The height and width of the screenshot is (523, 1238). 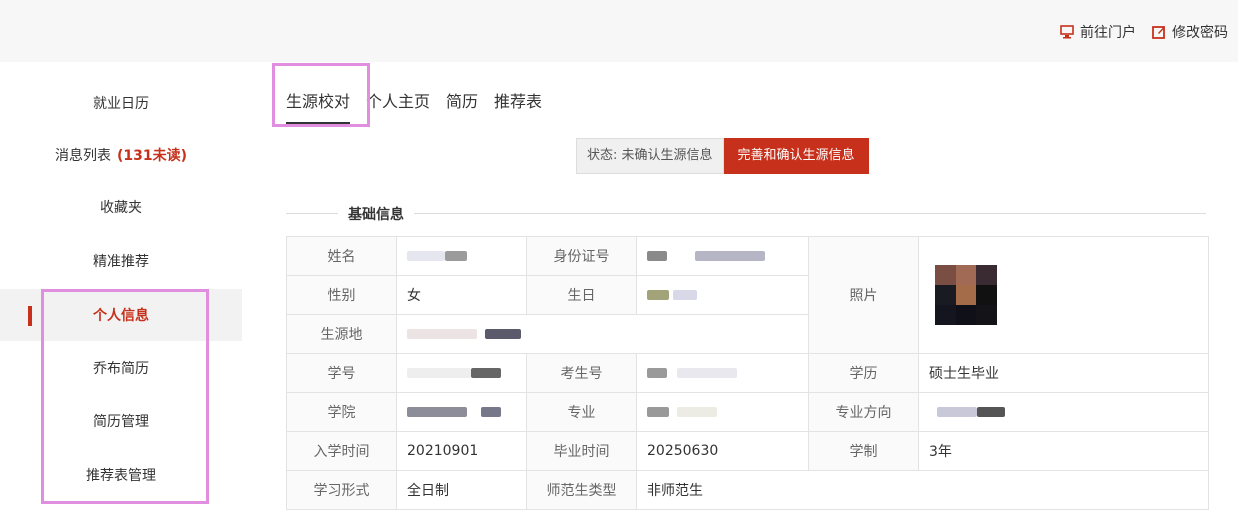 What do you see at coordinates (581, 256) in the screenshot?
I see `id-label: 身份证号` at bounding box center [581, 256].